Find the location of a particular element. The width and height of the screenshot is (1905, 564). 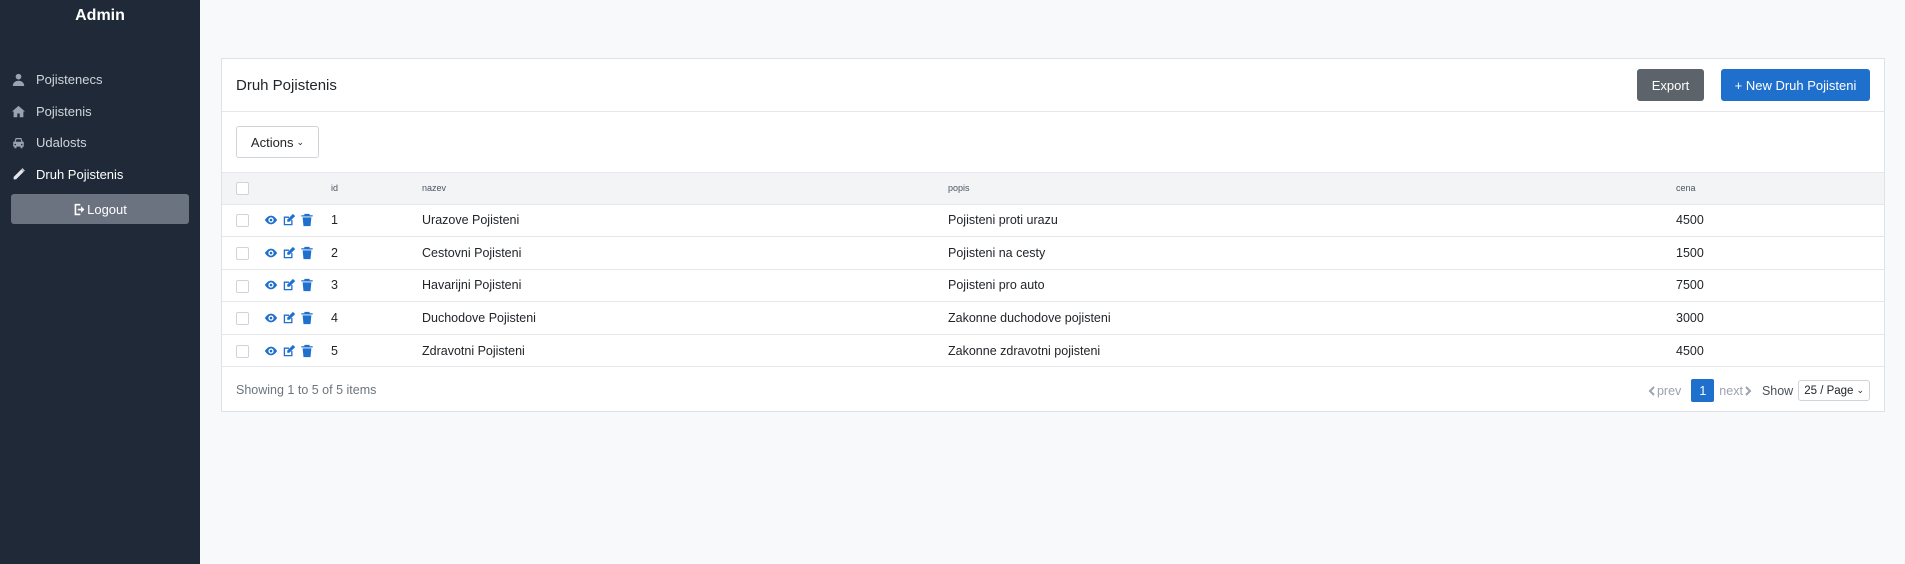

table-header-row: id nazev popis cena is located at coordinates (1053, 188).